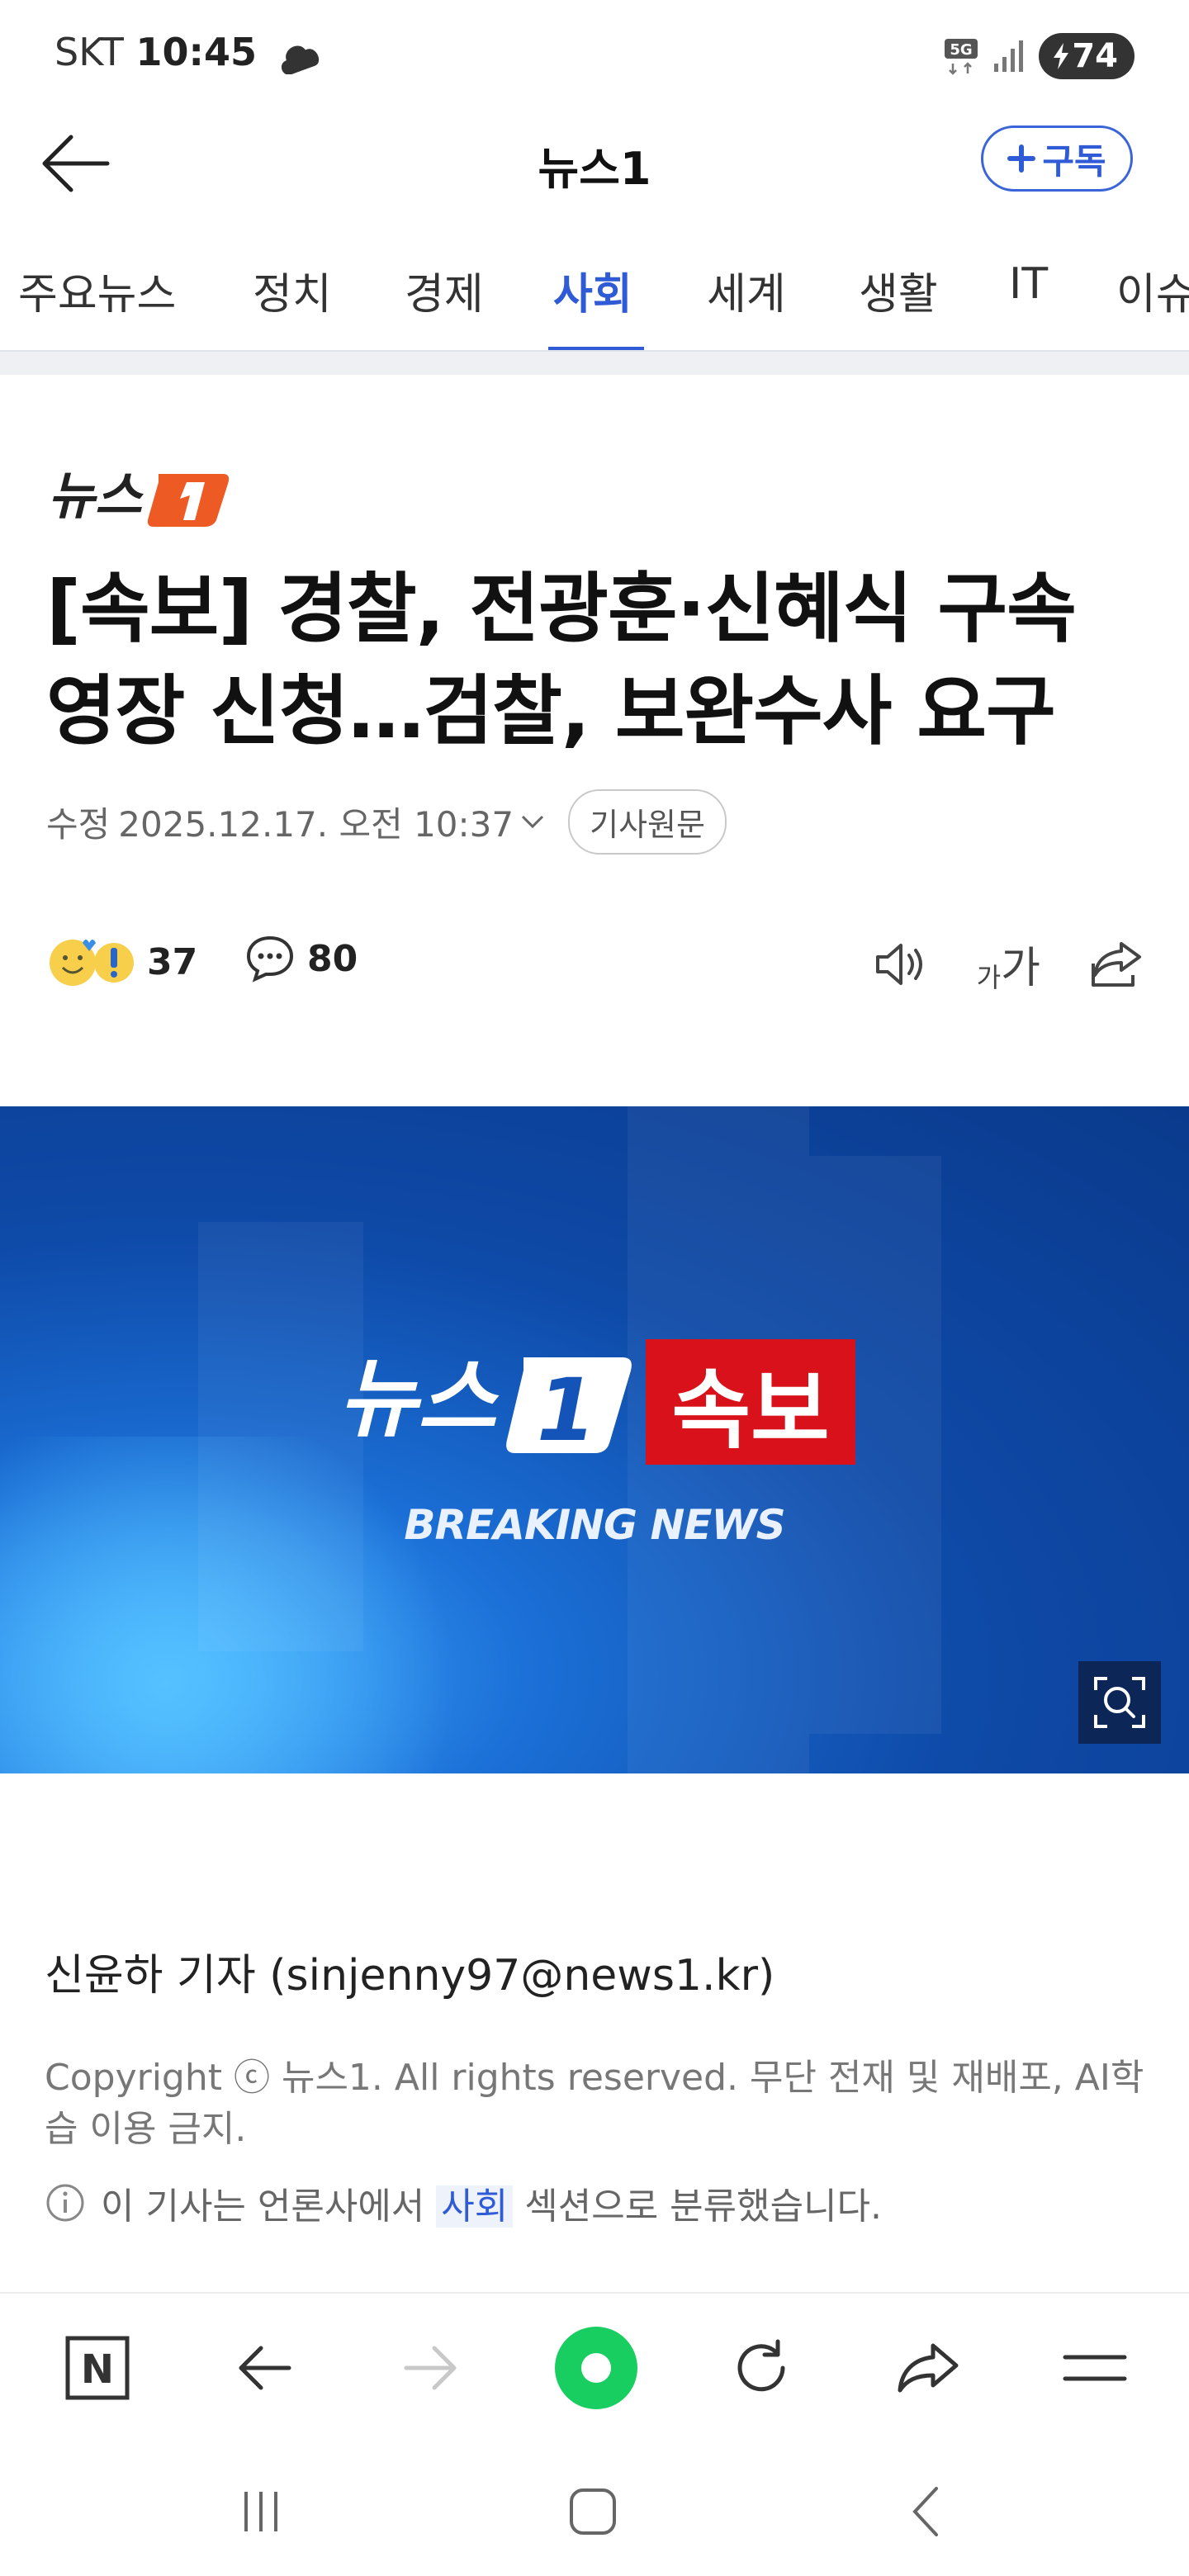 The height and width of the screenshot is (2576, 1189). I want to click on naver-n-icon: N, so click(97, 2368).